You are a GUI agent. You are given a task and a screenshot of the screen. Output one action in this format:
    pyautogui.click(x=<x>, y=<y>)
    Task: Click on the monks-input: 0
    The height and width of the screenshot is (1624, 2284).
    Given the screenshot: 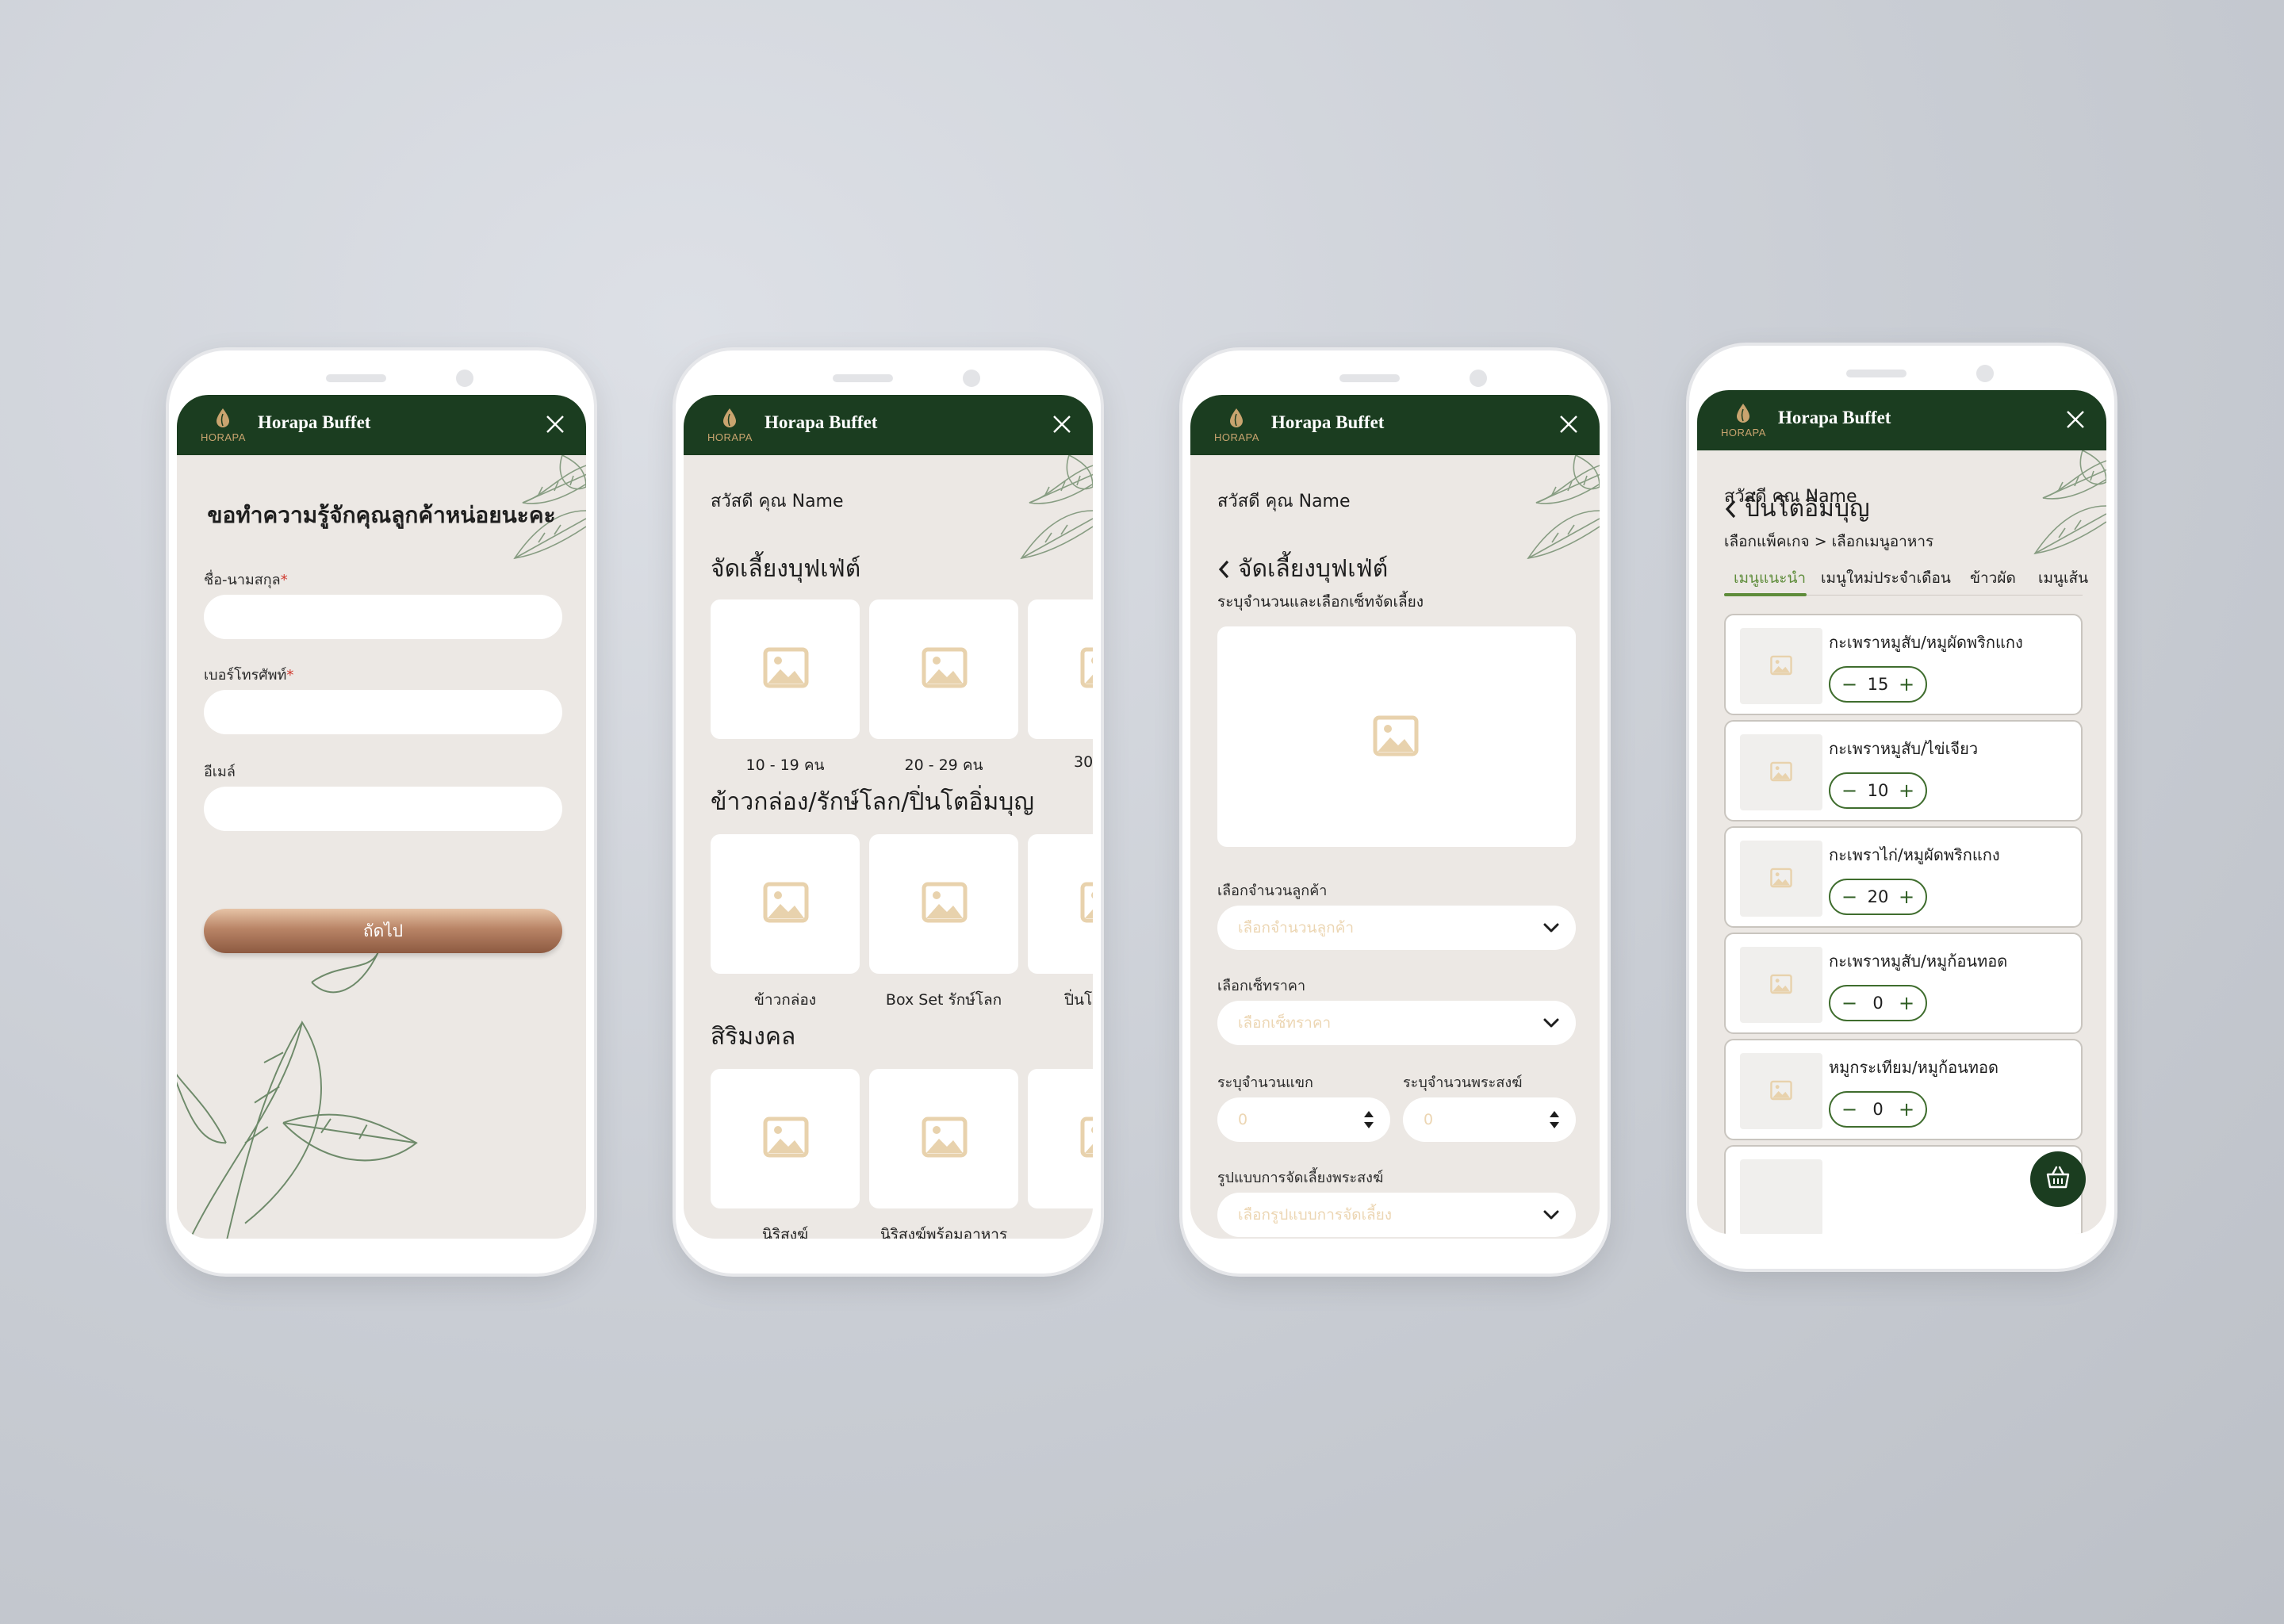 What is the action you would take?
    pyautogui.click(x=1489, y=1119)
    